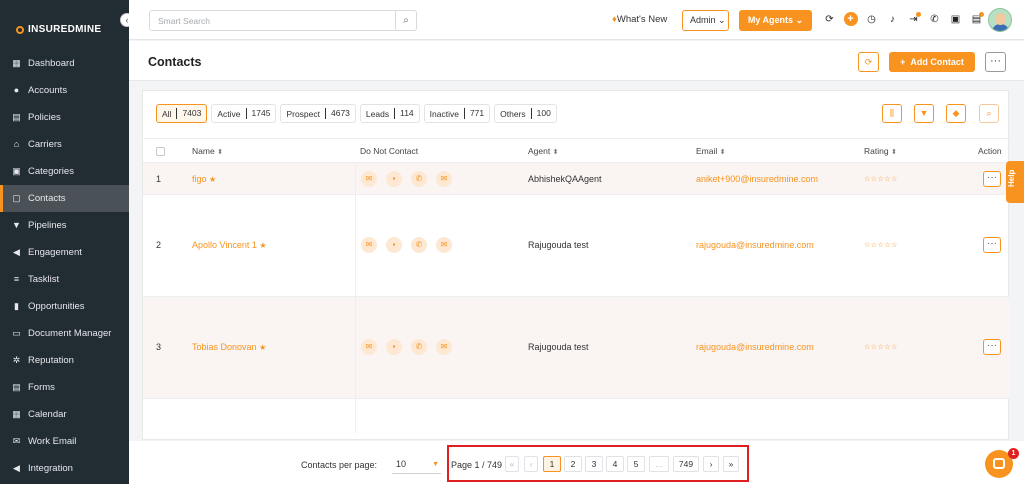 This screenshot has width=1024, height=484. What do you see at coordinates (711, 464) in the screenshot?
I see `next-page-button: ›` at bounding box center [711, 464].